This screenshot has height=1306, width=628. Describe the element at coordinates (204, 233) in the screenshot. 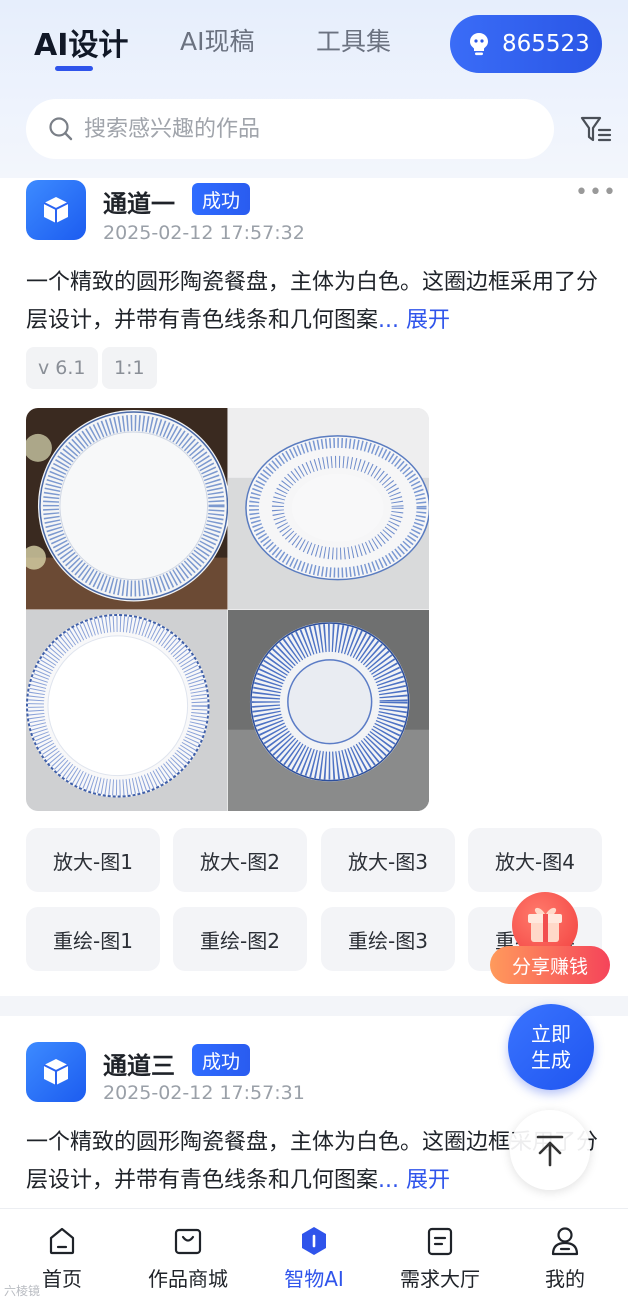

I see `timestamp: 2025-02-12 17:57:32` at that location.